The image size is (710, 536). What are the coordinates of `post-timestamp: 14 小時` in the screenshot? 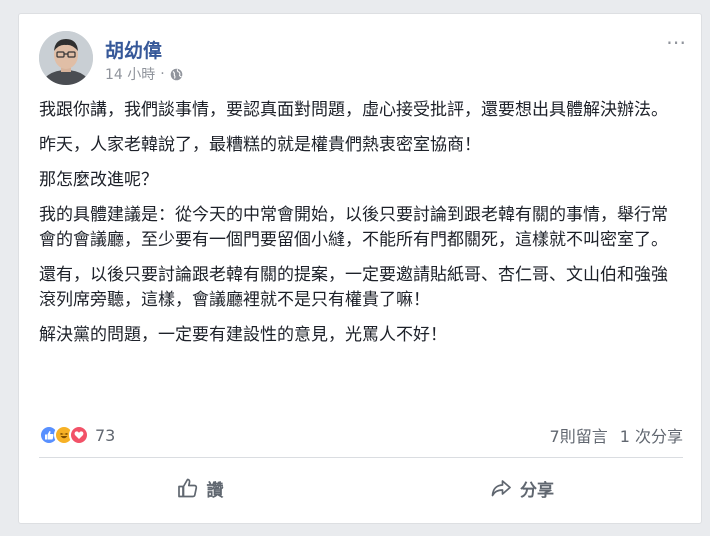 It's located at (130, 74).